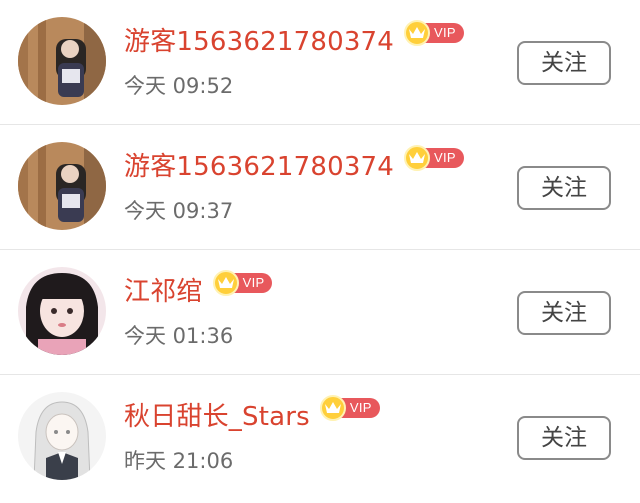  Describe the element at coordinates (179, 336) in the screenshot. I see `visit-time: 今天 01:36` at that location.